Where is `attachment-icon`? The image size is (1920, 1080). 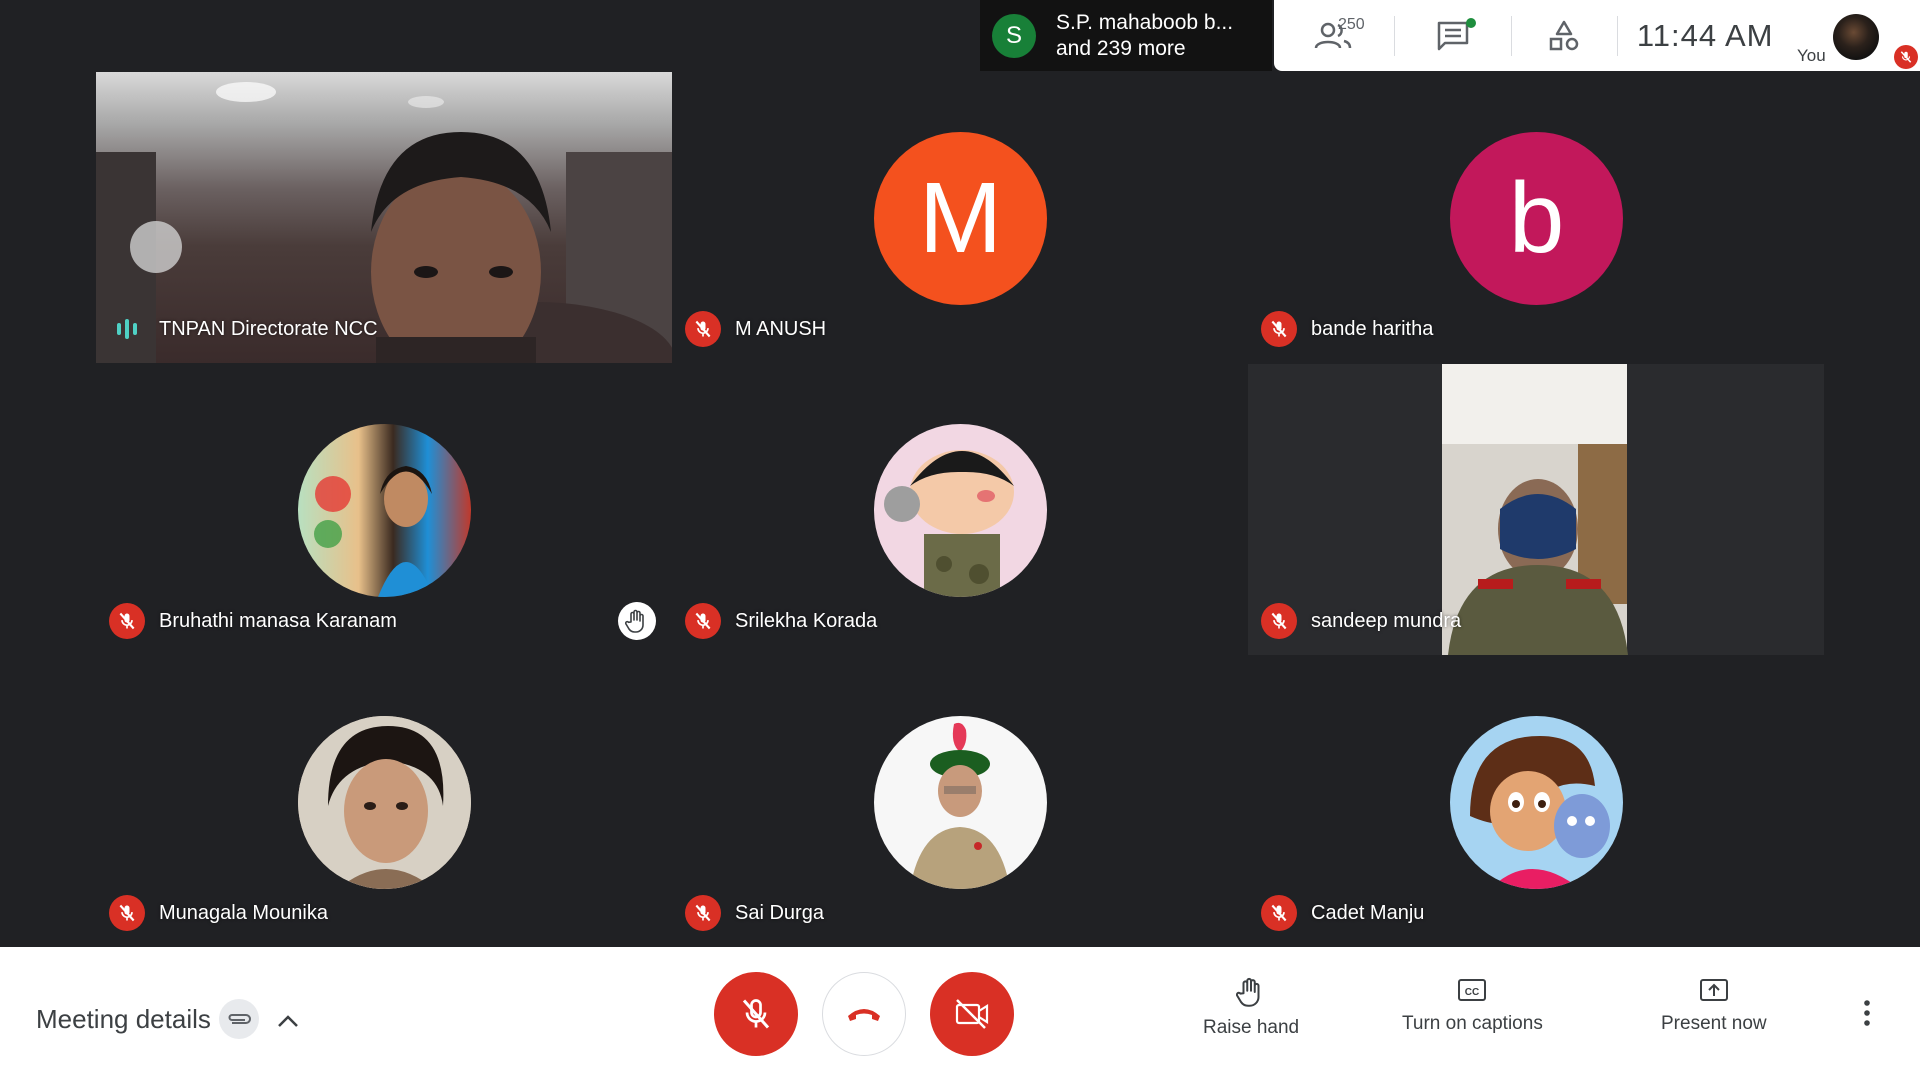
attachment-icon is located at coordinates (238, 1019).